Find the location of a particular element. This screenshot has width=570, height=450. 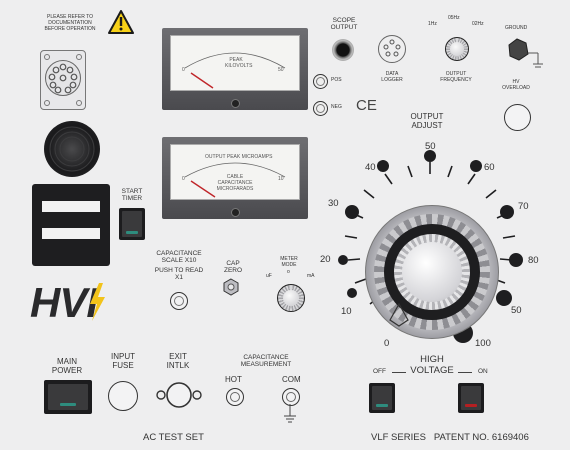

kilovolts-scale-left: 0 is located at coordinates (183, 70).